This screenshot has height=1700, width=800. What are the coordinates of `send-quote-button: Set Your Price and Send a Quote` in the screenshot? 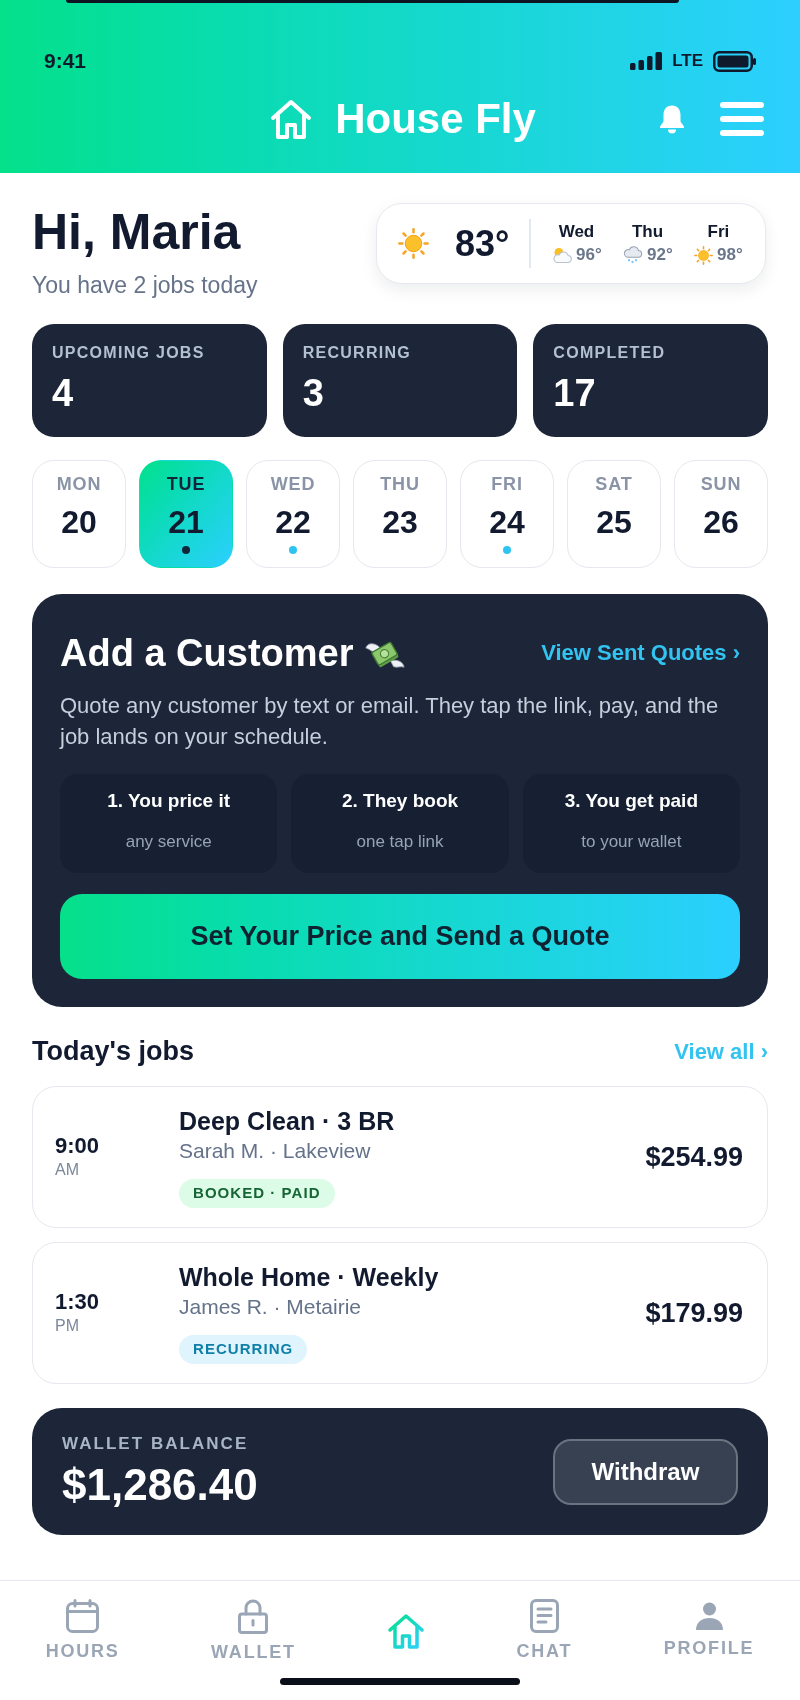 It's located at (400, 936).